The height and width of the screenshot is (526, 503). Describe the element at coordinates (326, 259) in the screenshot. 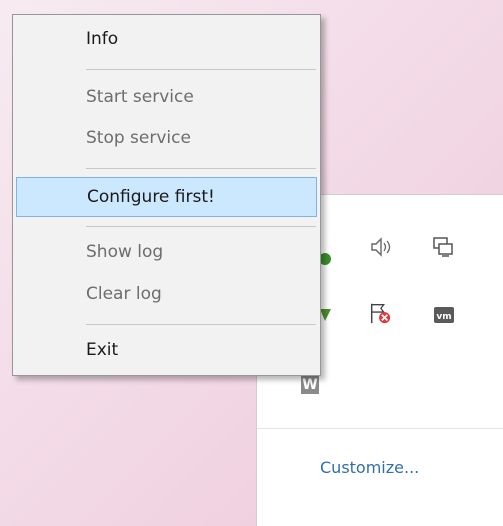

I see `green-app-icon` at that location.